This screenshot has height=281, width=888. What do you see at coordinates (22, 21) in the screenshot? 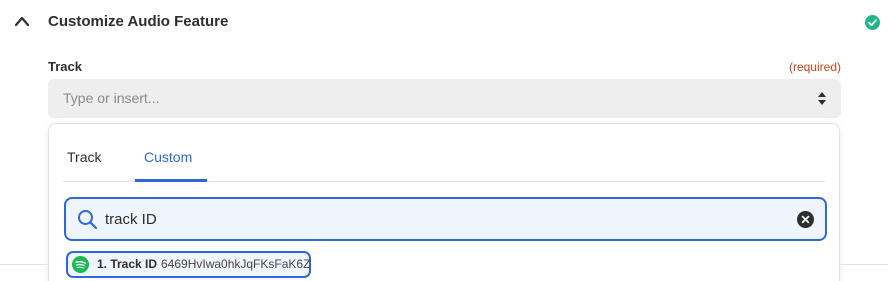
I see `chevron-up-icon` at bounding box center [22, 21].